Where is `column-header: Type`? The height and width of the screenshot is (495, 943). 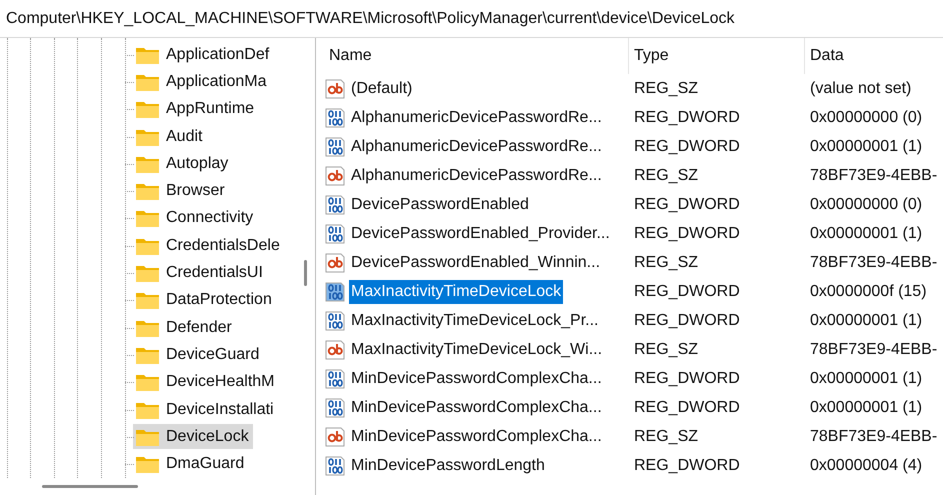
column-header: Type is located at coordinates (649, 56).